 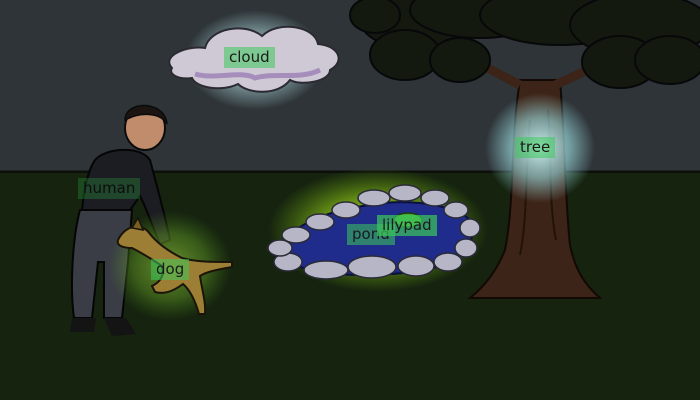 I want to click on lilypad-label: lilypad, so click(x=407, y=225).